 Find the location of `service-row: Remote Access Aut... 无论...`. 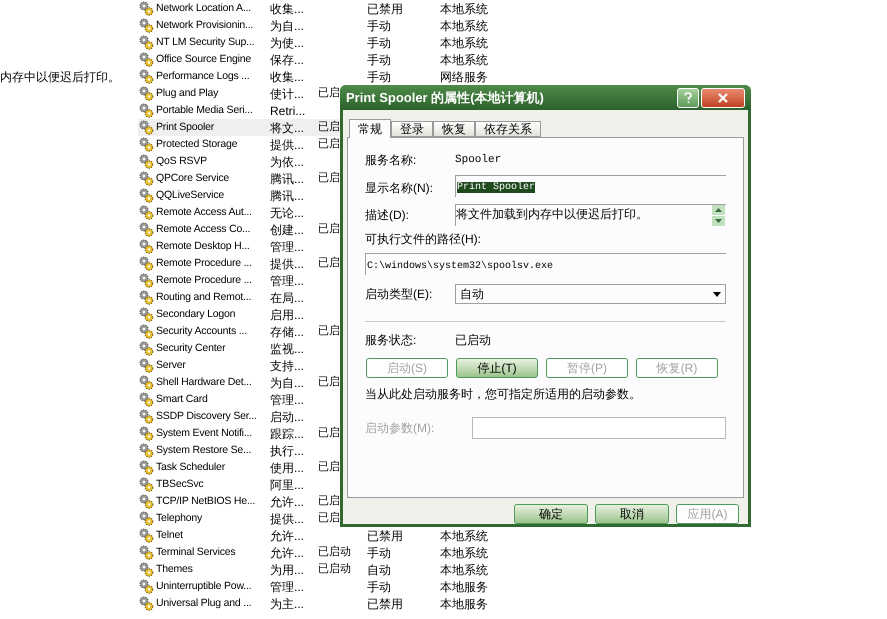

service-row: Remote Access Aut... 无论... is located at coordinates (238, 212).